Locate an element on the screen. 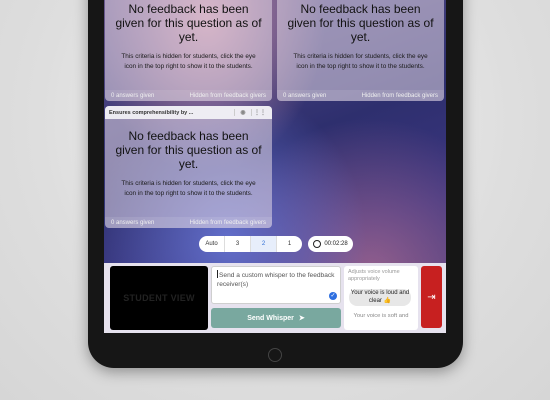 This screenshot has width=550, height=400. home-button is located at coordinates (275, 355).